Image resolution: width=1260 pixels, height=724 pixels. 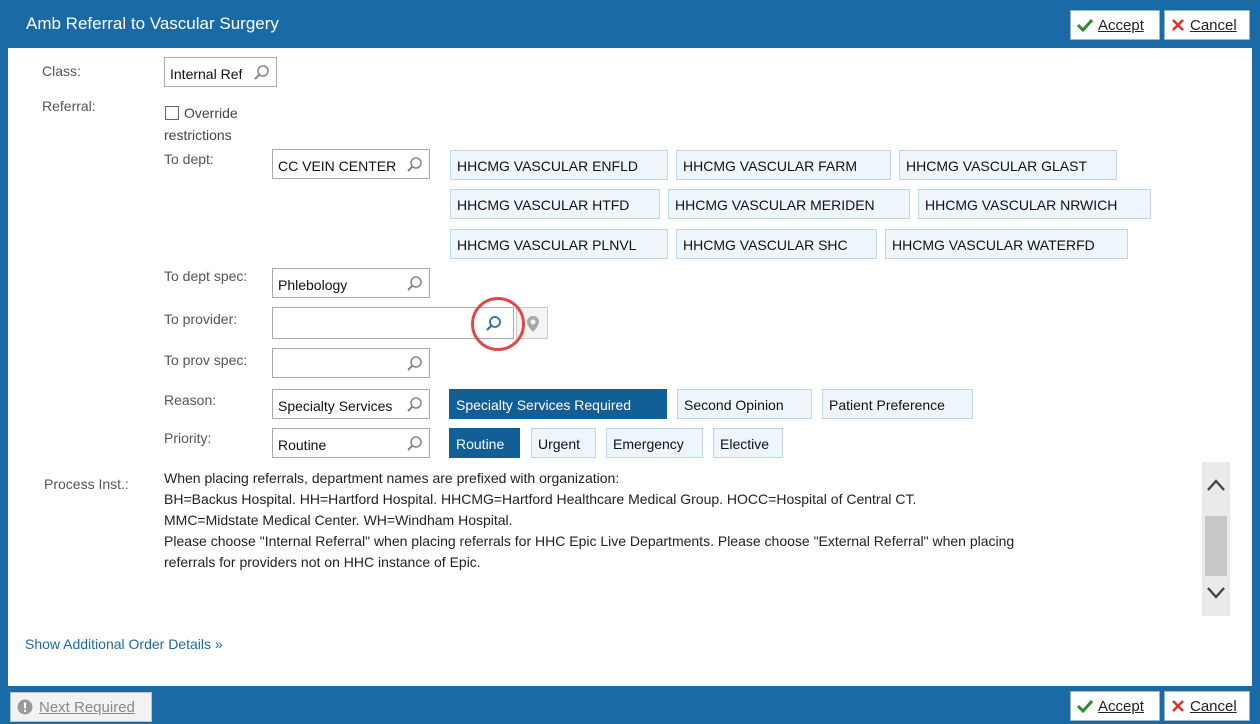 I want to click on process-scrollbar, so click(x=1216, y=539).